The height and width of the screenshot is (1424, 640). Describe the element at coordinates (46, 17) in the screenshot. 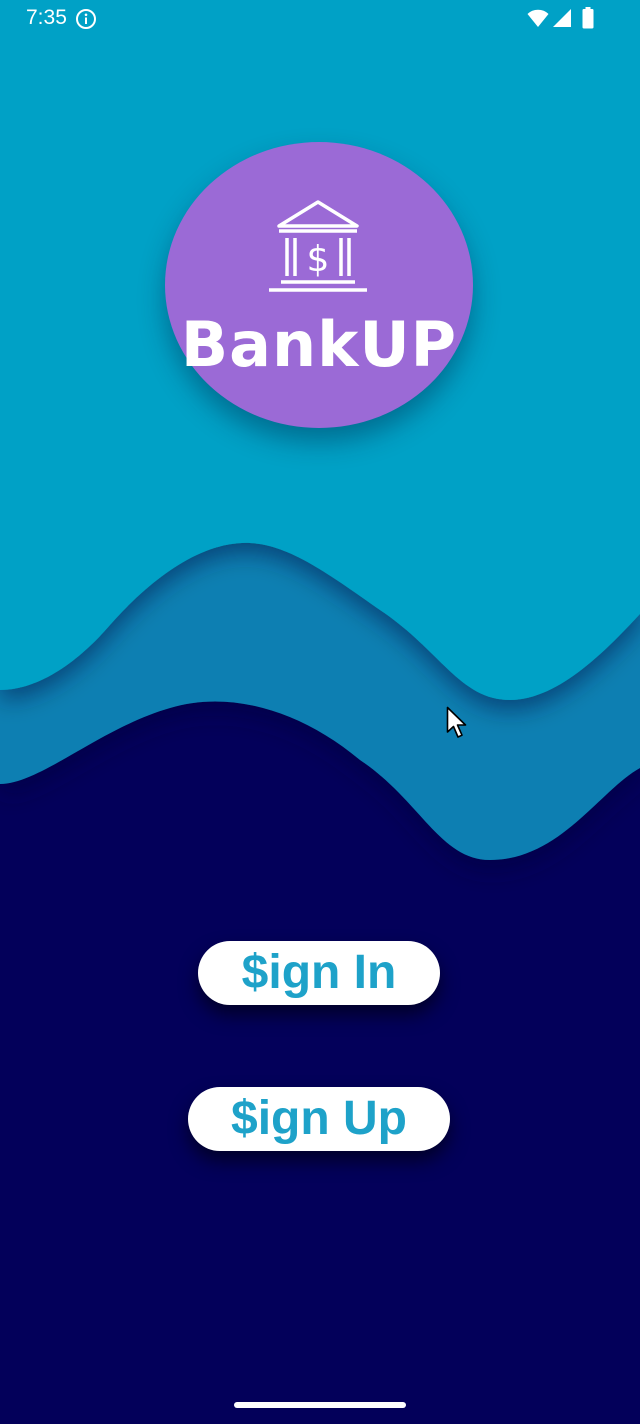

I see `status-time: 7:35` at that location.